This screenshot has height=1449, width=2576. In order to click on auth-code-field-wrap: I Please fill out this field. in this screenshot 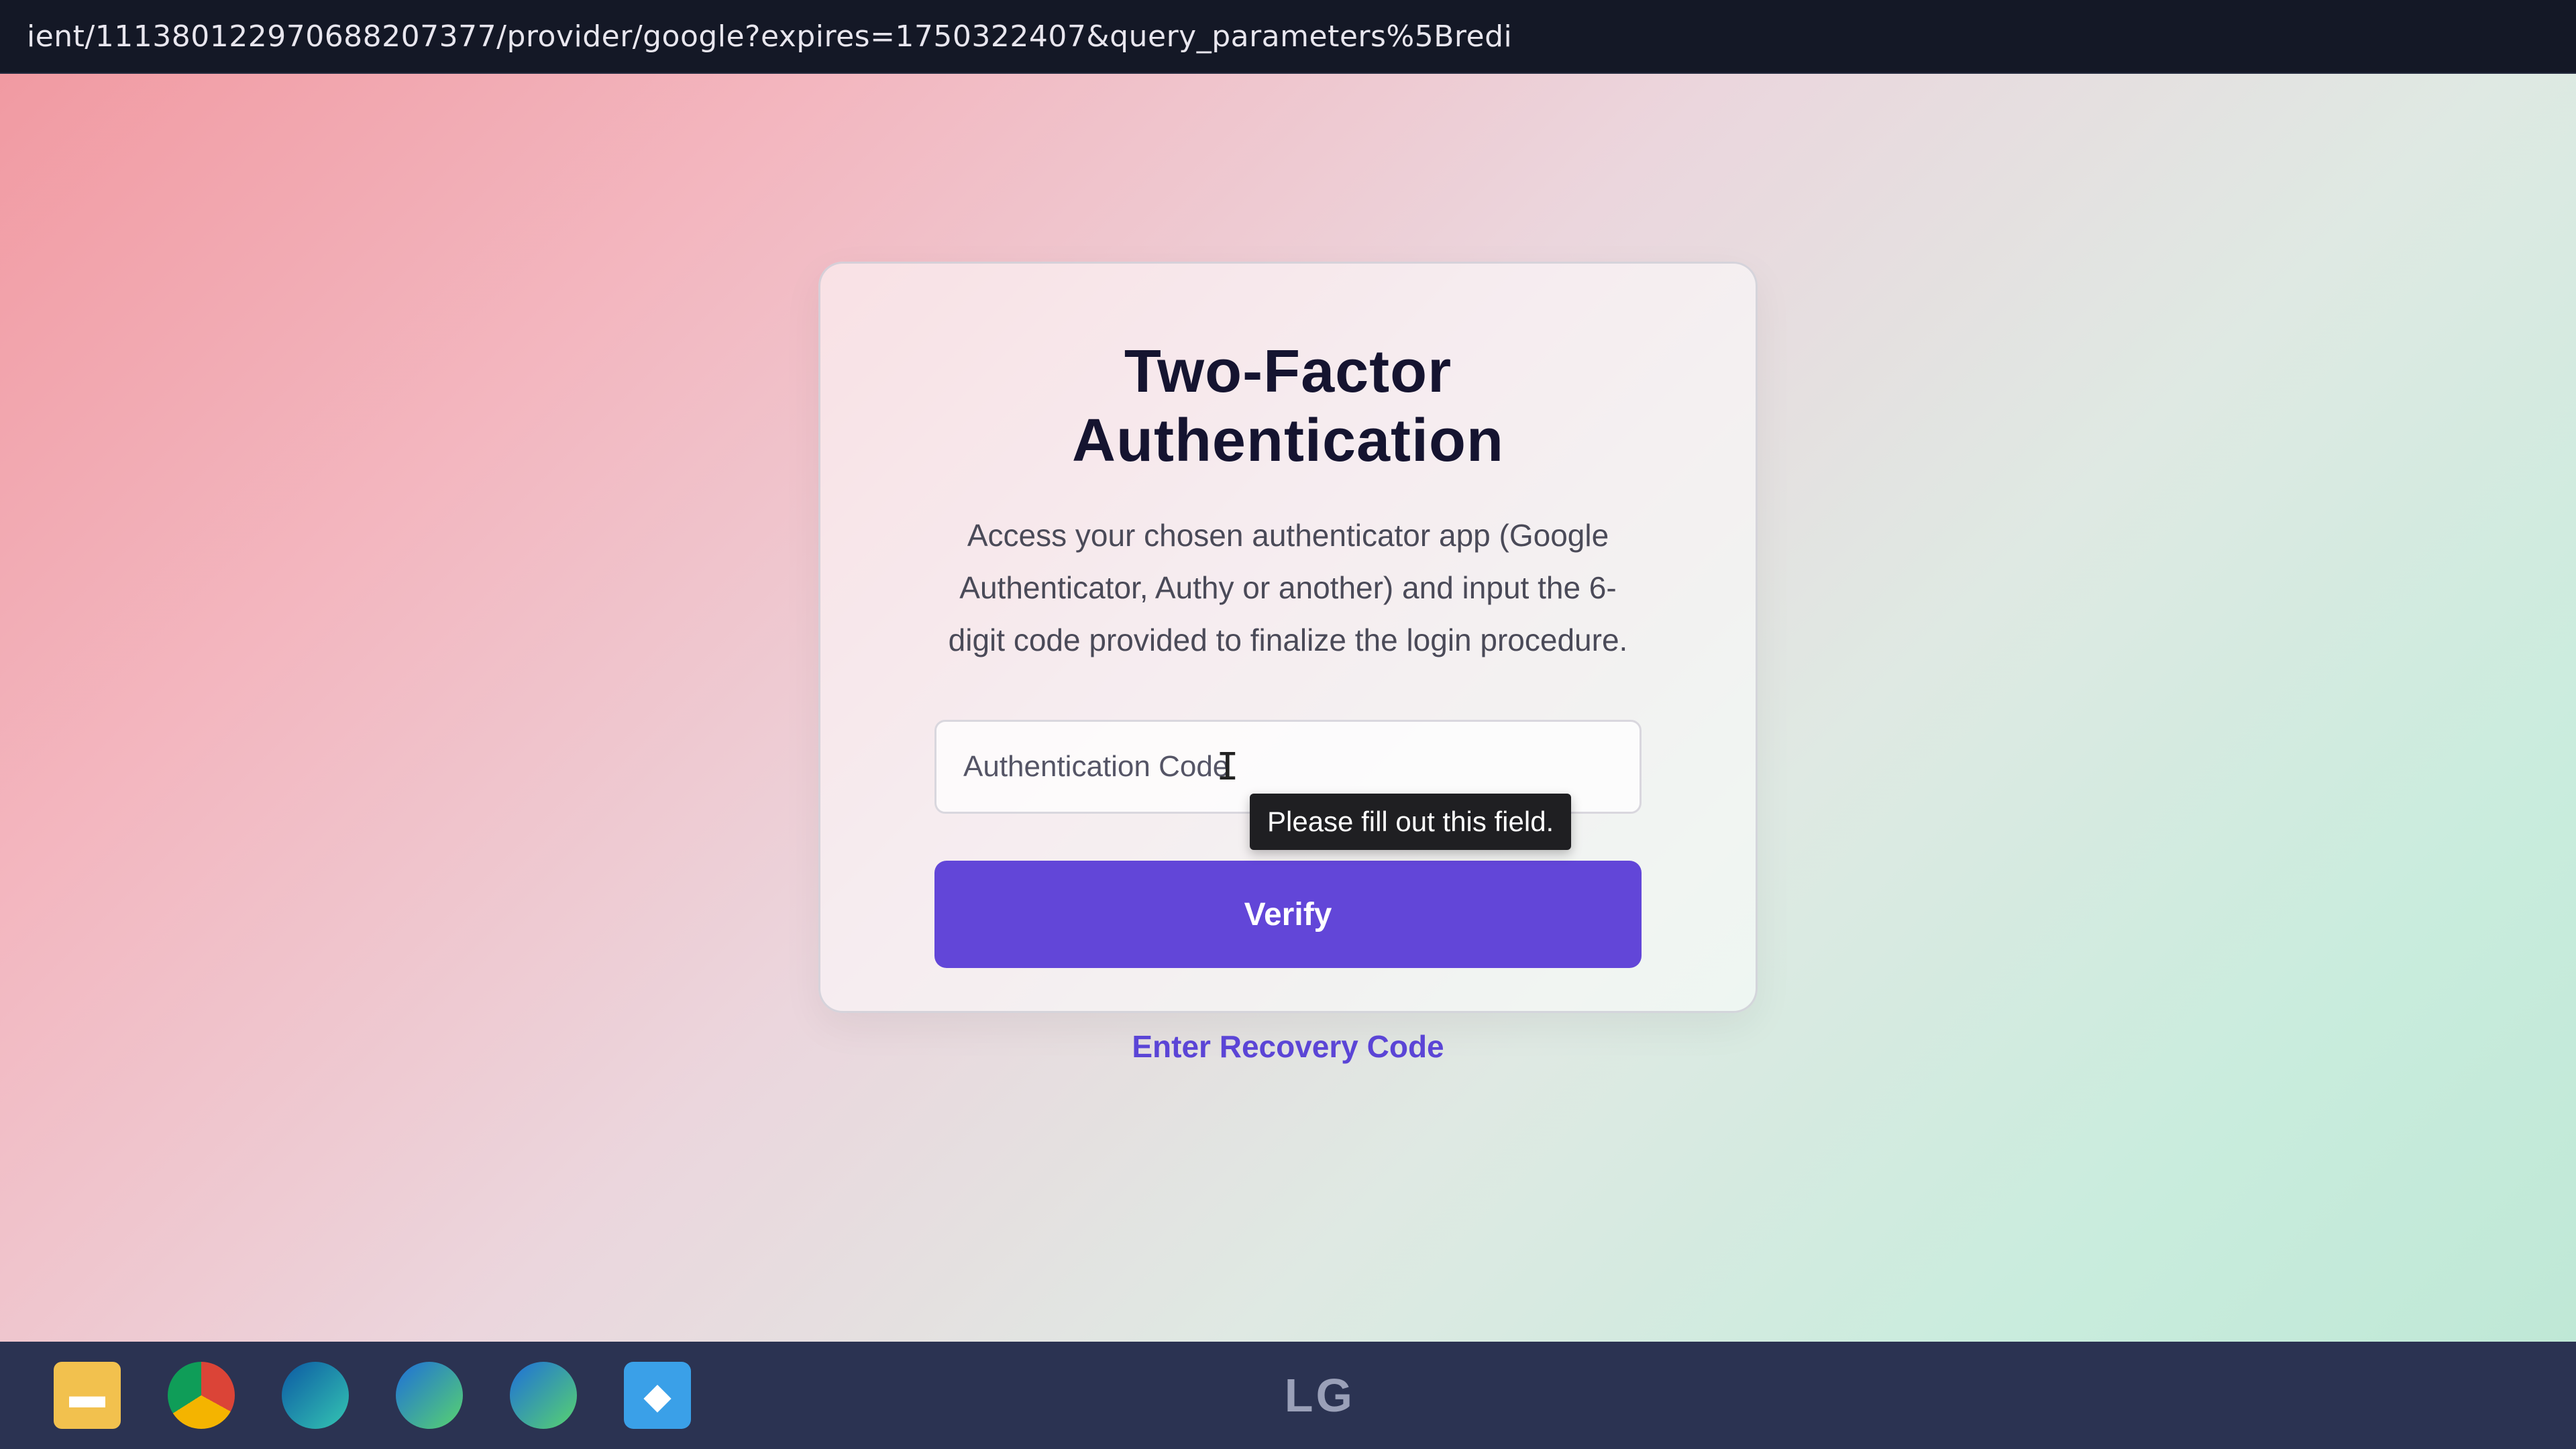, I will do `click(1288, 785)`.